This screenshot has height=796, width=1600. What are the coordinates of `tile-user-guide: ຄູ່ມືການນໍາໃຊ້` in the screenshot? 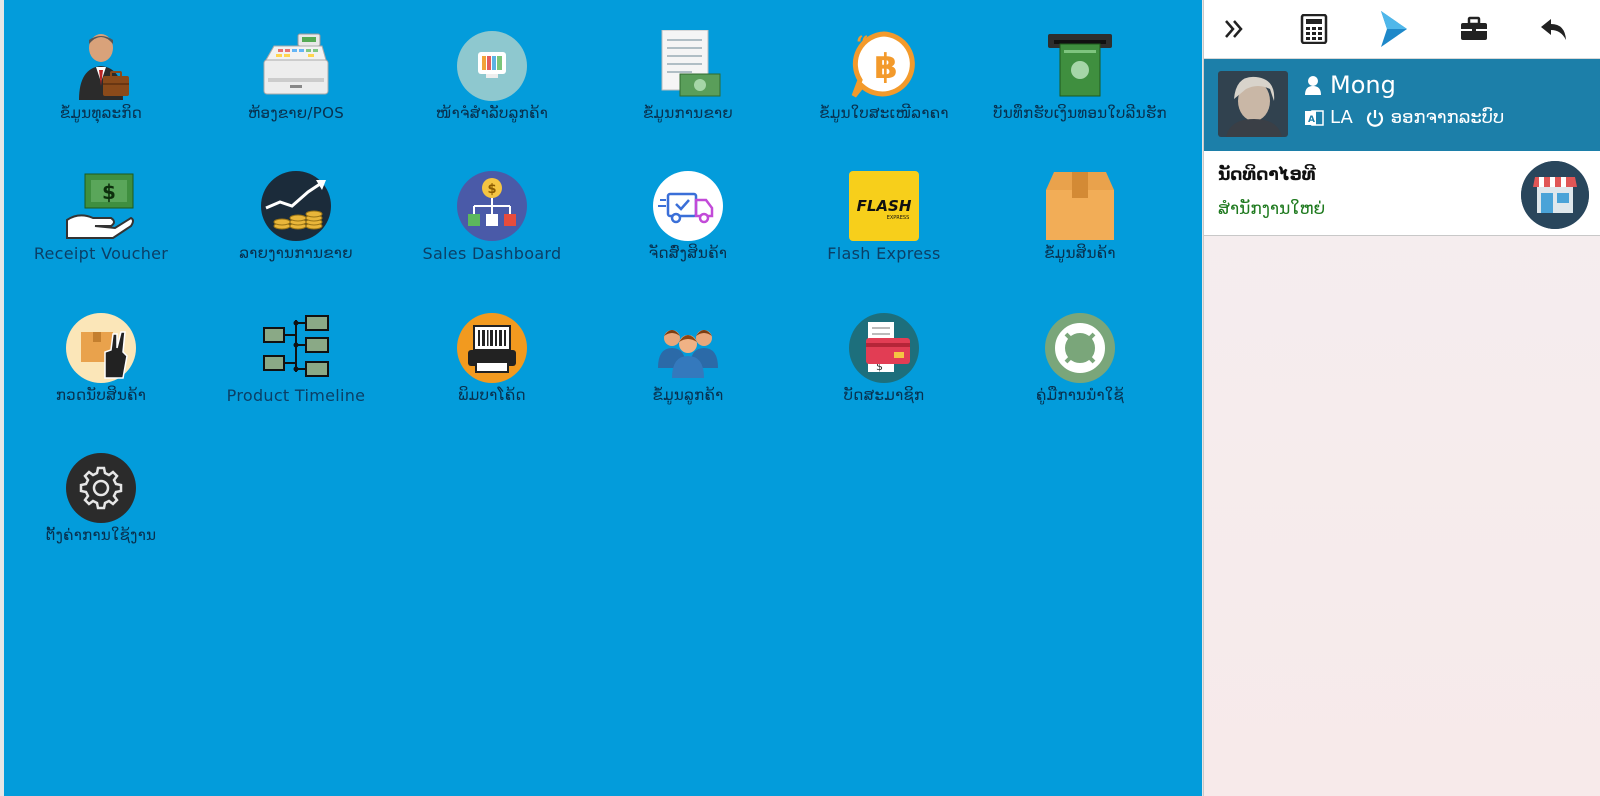 It's located at (1080, 358).